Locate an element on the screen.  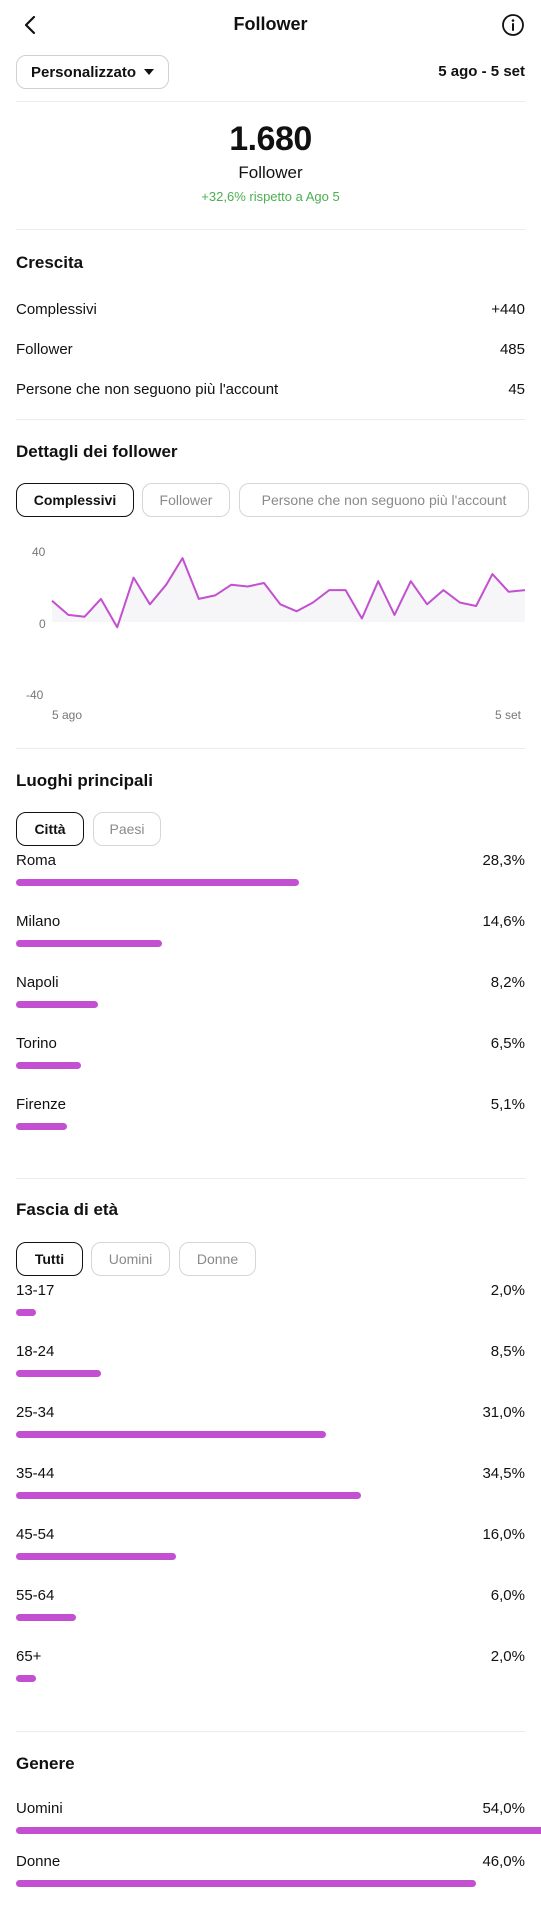
gender-label: Uomini is located at coordinates (39, 1808).